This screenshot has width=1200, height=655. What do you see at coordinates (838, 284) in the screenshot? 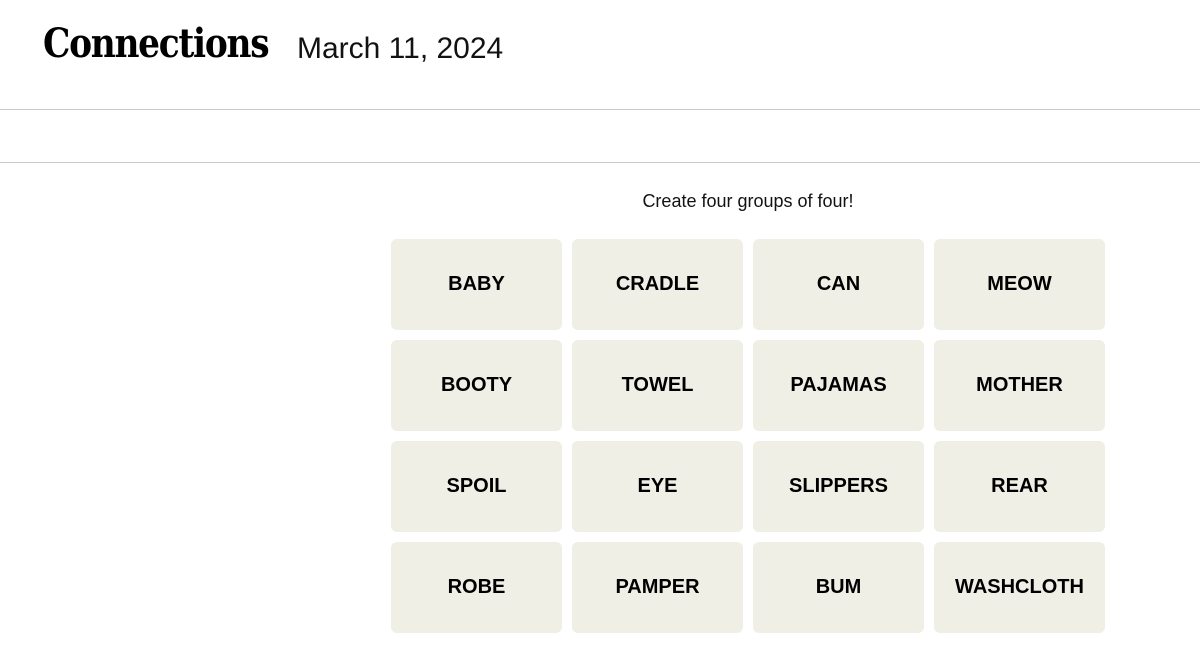
I see `word-tile: CAN` at bounding box center [838, 284].